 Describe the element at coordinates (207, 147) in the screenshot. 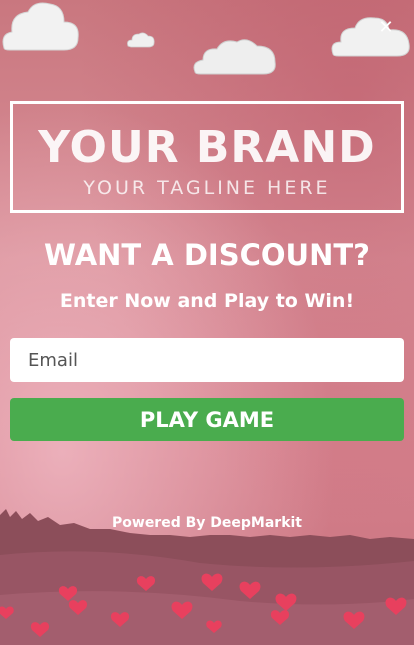

I see `brand-name: YOUR BRAND` at that location.